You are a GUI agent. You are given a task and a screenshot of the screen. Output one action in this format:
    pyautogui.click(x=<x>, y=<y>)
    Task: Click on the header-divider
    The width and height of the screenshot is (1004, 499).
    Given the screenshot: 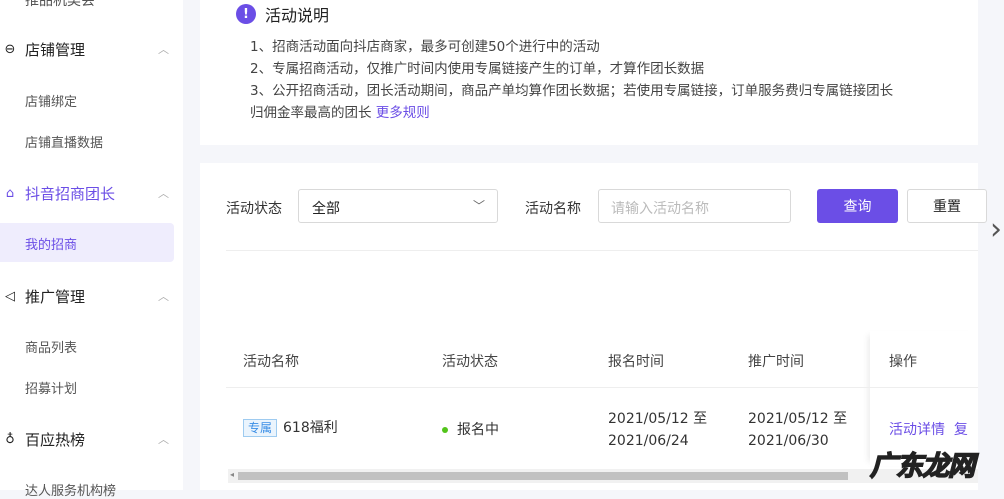 What is the action you would take?
    pyautogui.click(x=602, y=387)
    